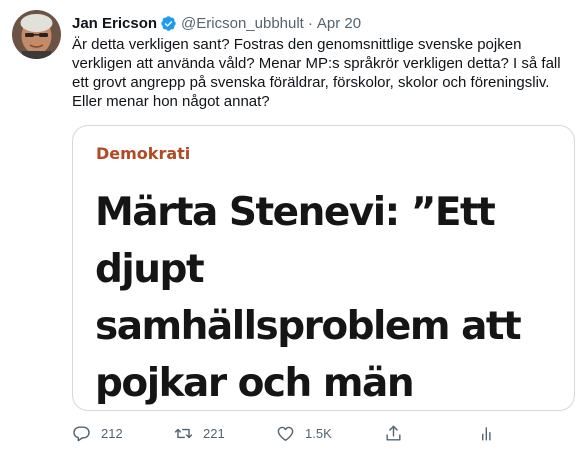 The image size is (584, 453). What do you see at coordinates (318, 433) in the screenshot?
I see `like-count: 1.5K` at bounding box center [318, 433].